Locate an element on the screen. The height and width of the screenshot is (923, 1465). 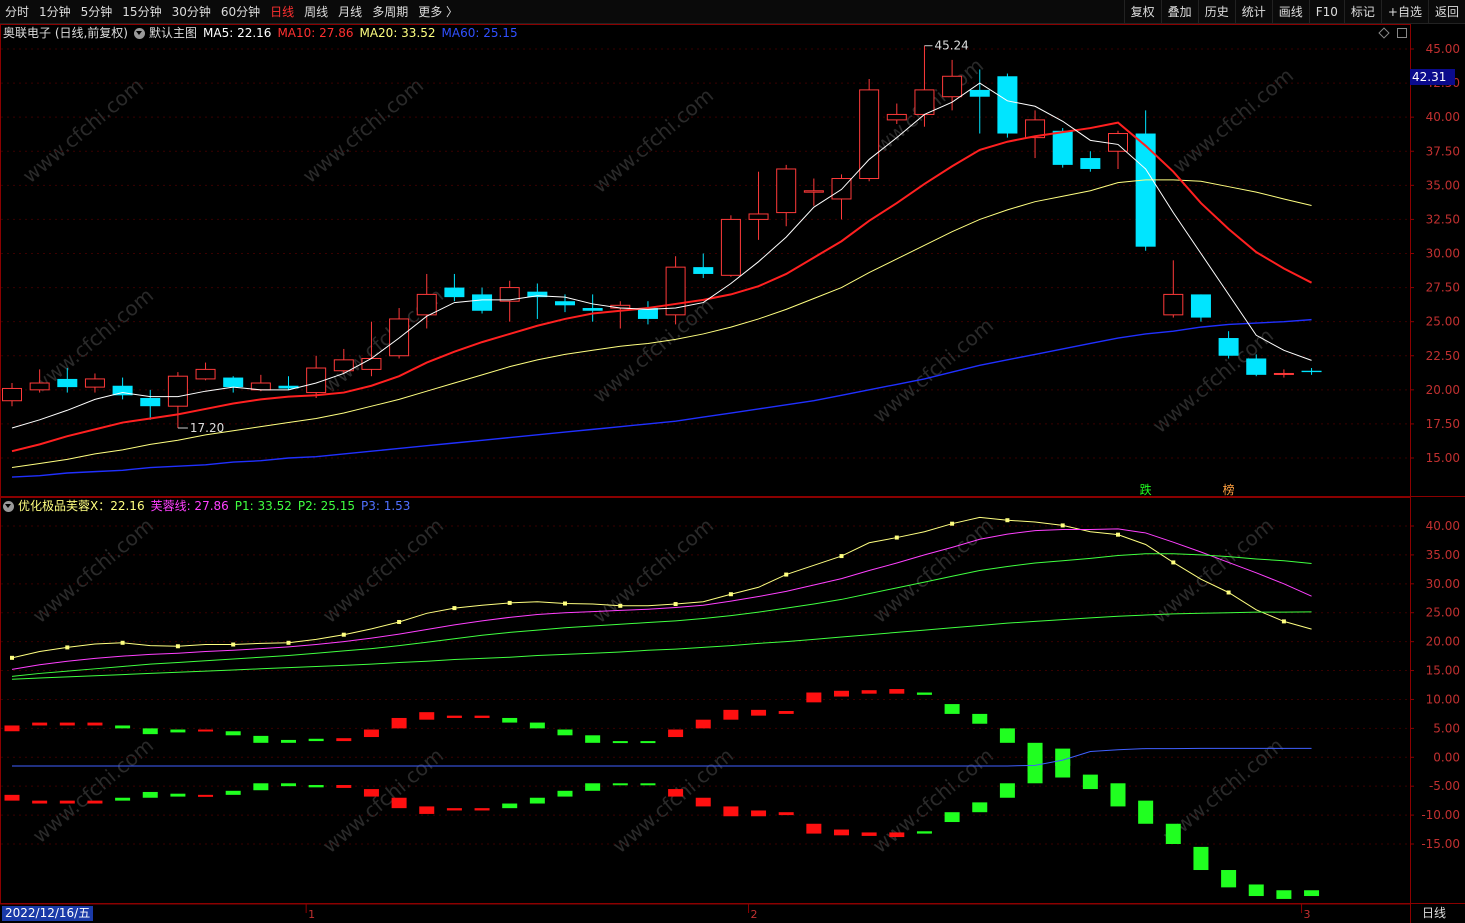
indicator-y-tick-label: 40.00 is located at coordinates (1443, 526).